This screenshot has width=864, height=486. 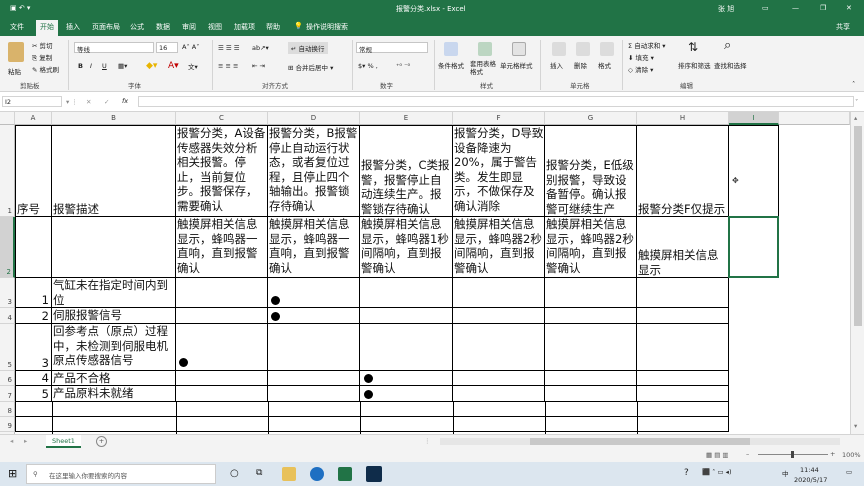 I want to click on cell-e5, so click(x=406, y=347).